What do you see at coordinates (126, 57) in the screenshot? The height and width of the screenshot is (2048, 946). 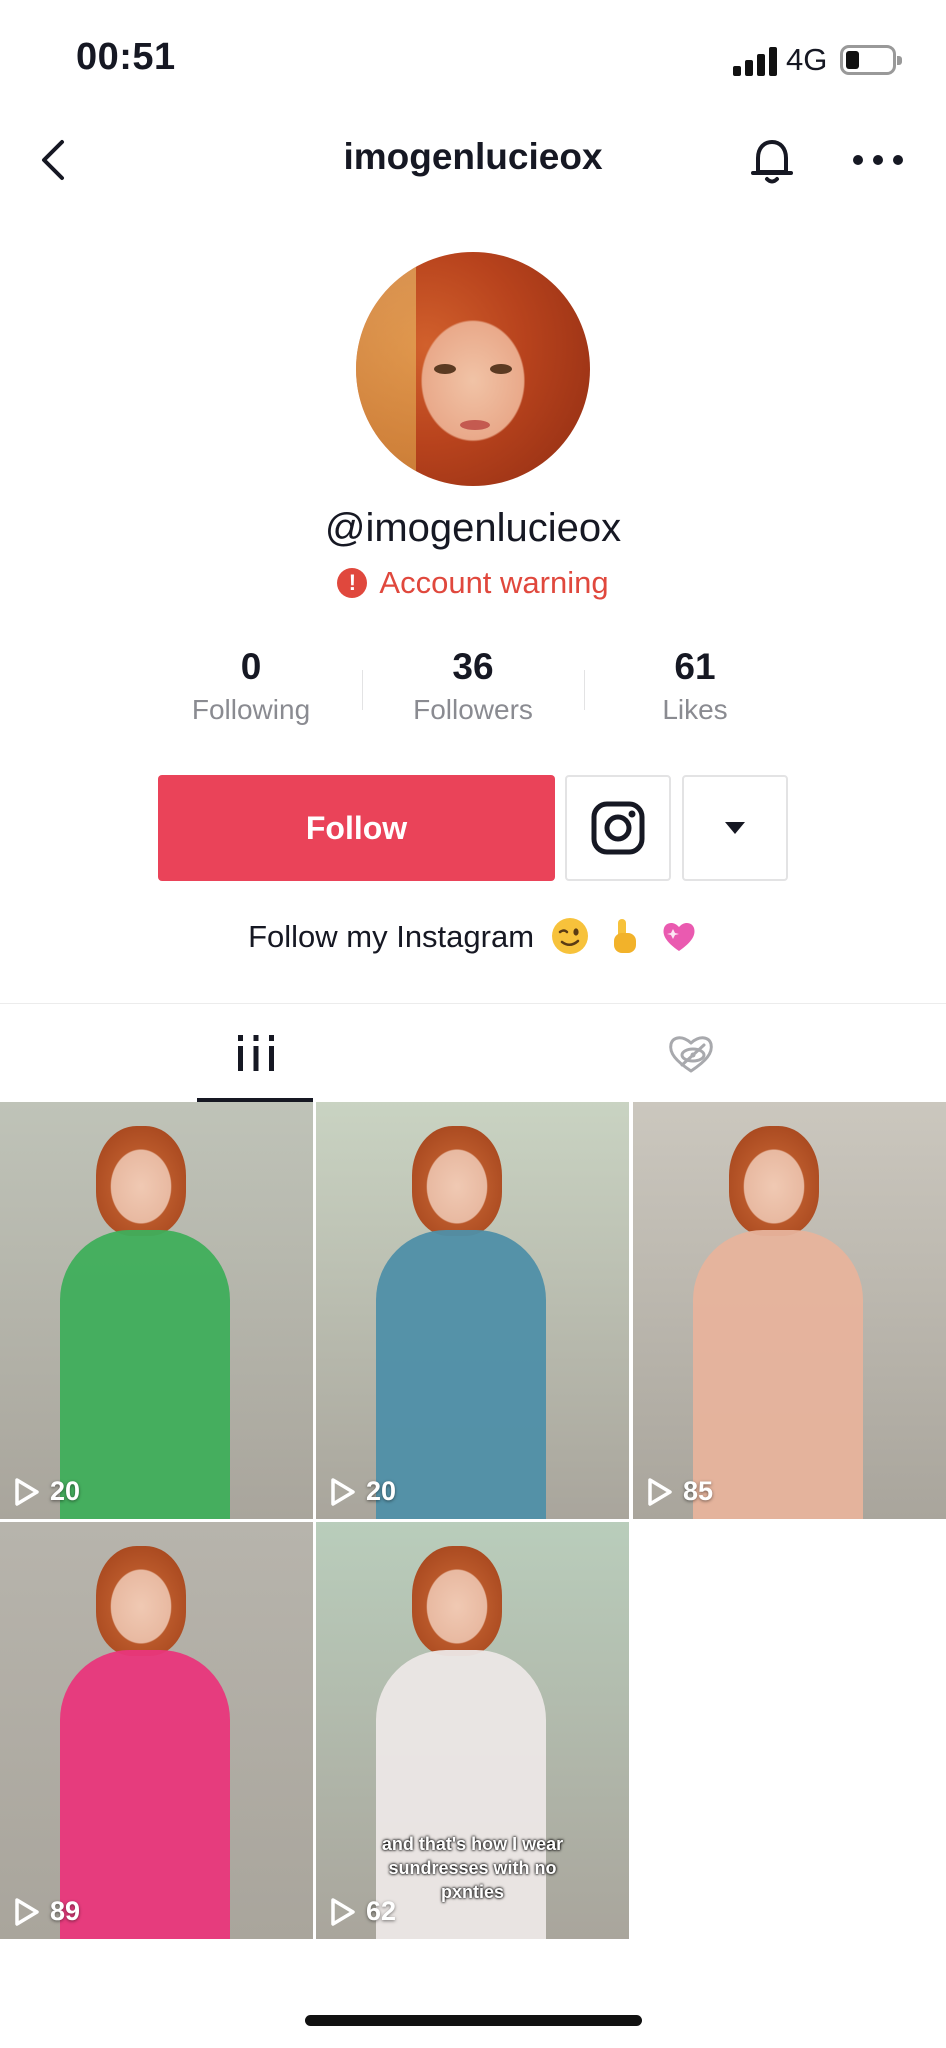 I see `status-time: 00:51` at bounding box center [126, 57].